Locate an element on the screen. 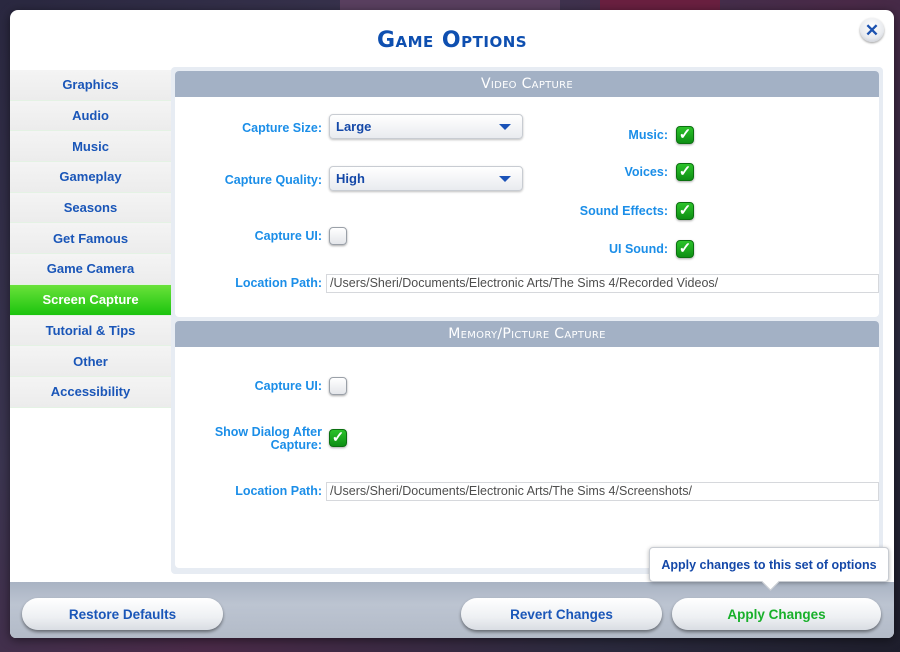 This screenshot has width=900, height=652. sidebar-item-seasons: Seasons is located at coordinates (90, 208).